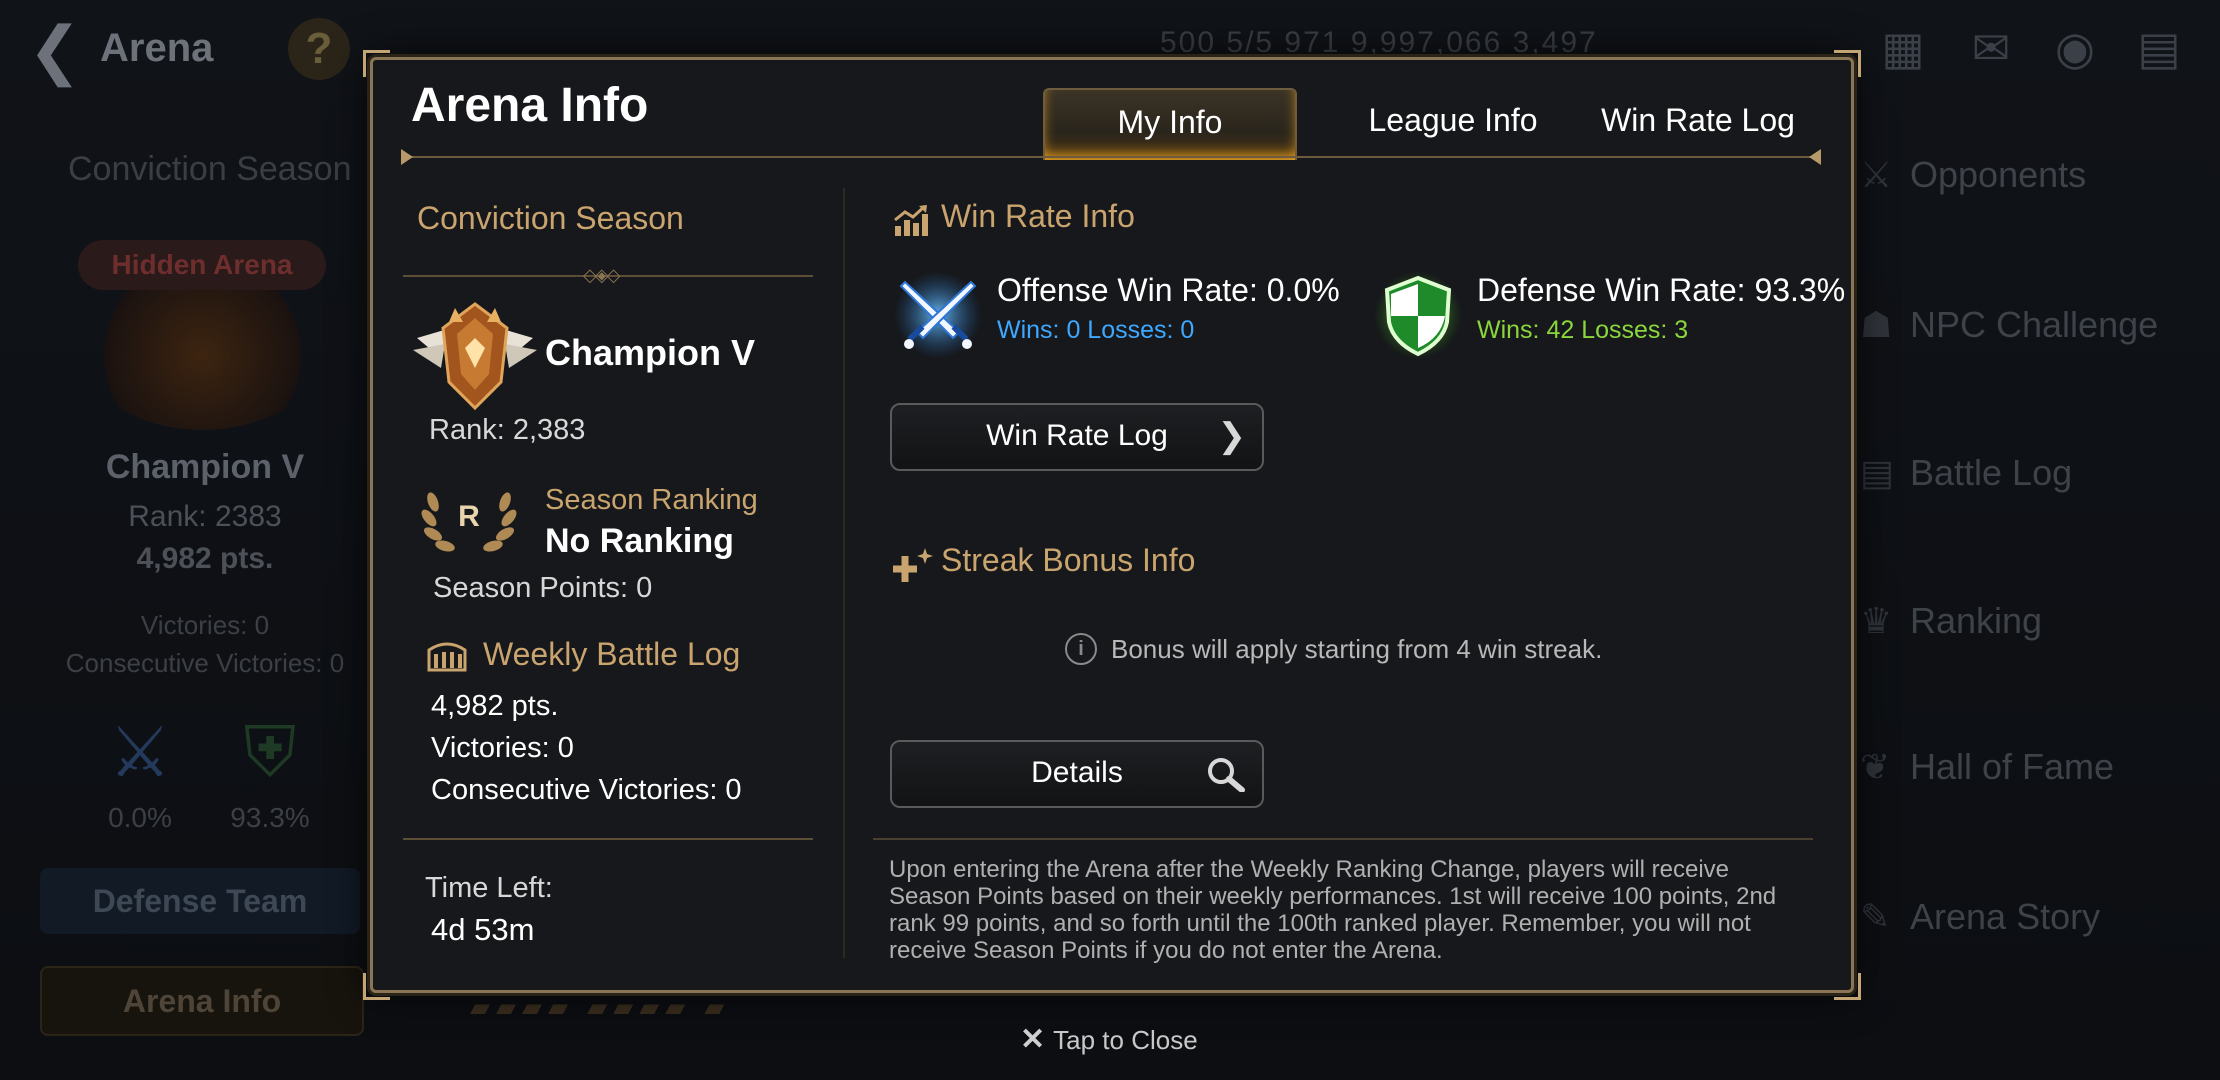  What do you see at coordinates (1168, 290) in the screenshot?
I see `offense-win-rate: Offense Win Rate: 0.0%` at bounding box center [1168, 290].